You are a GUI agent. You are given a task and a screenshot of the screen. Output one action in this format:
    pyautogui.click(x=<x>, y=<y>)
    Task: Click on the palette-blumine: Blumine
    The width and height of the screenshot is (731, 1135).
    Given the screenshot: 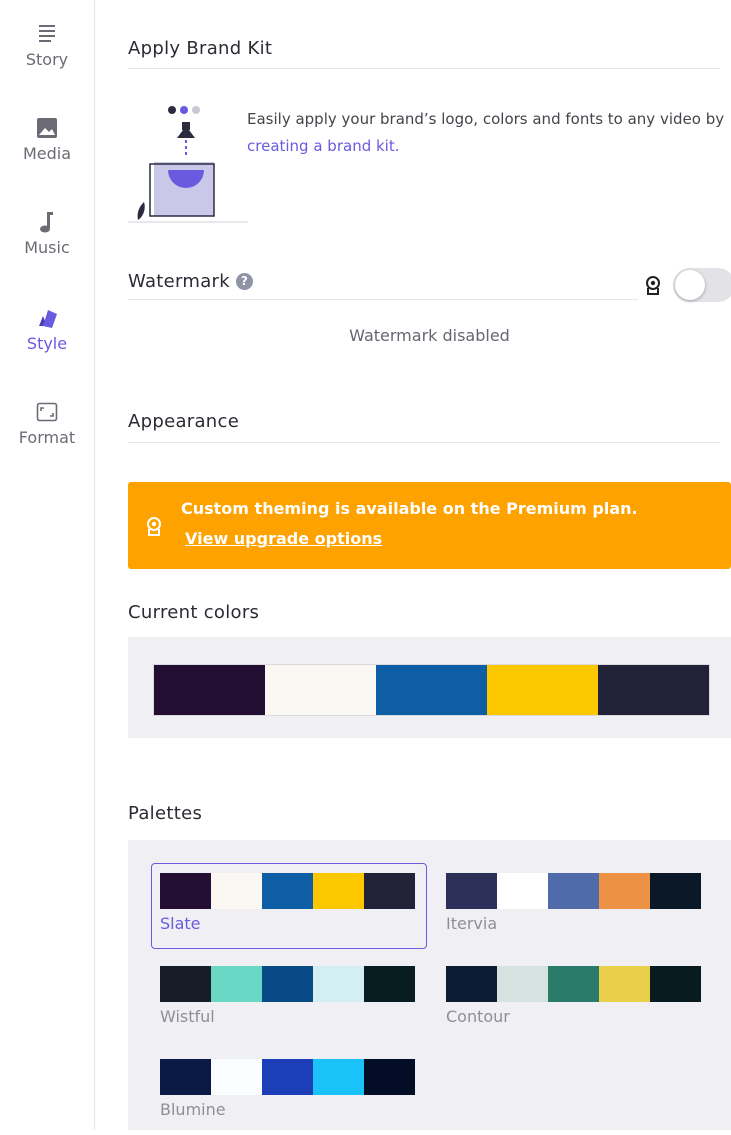 What is the action you would take?
    pyautogui.click(x=289, y=1092)
    